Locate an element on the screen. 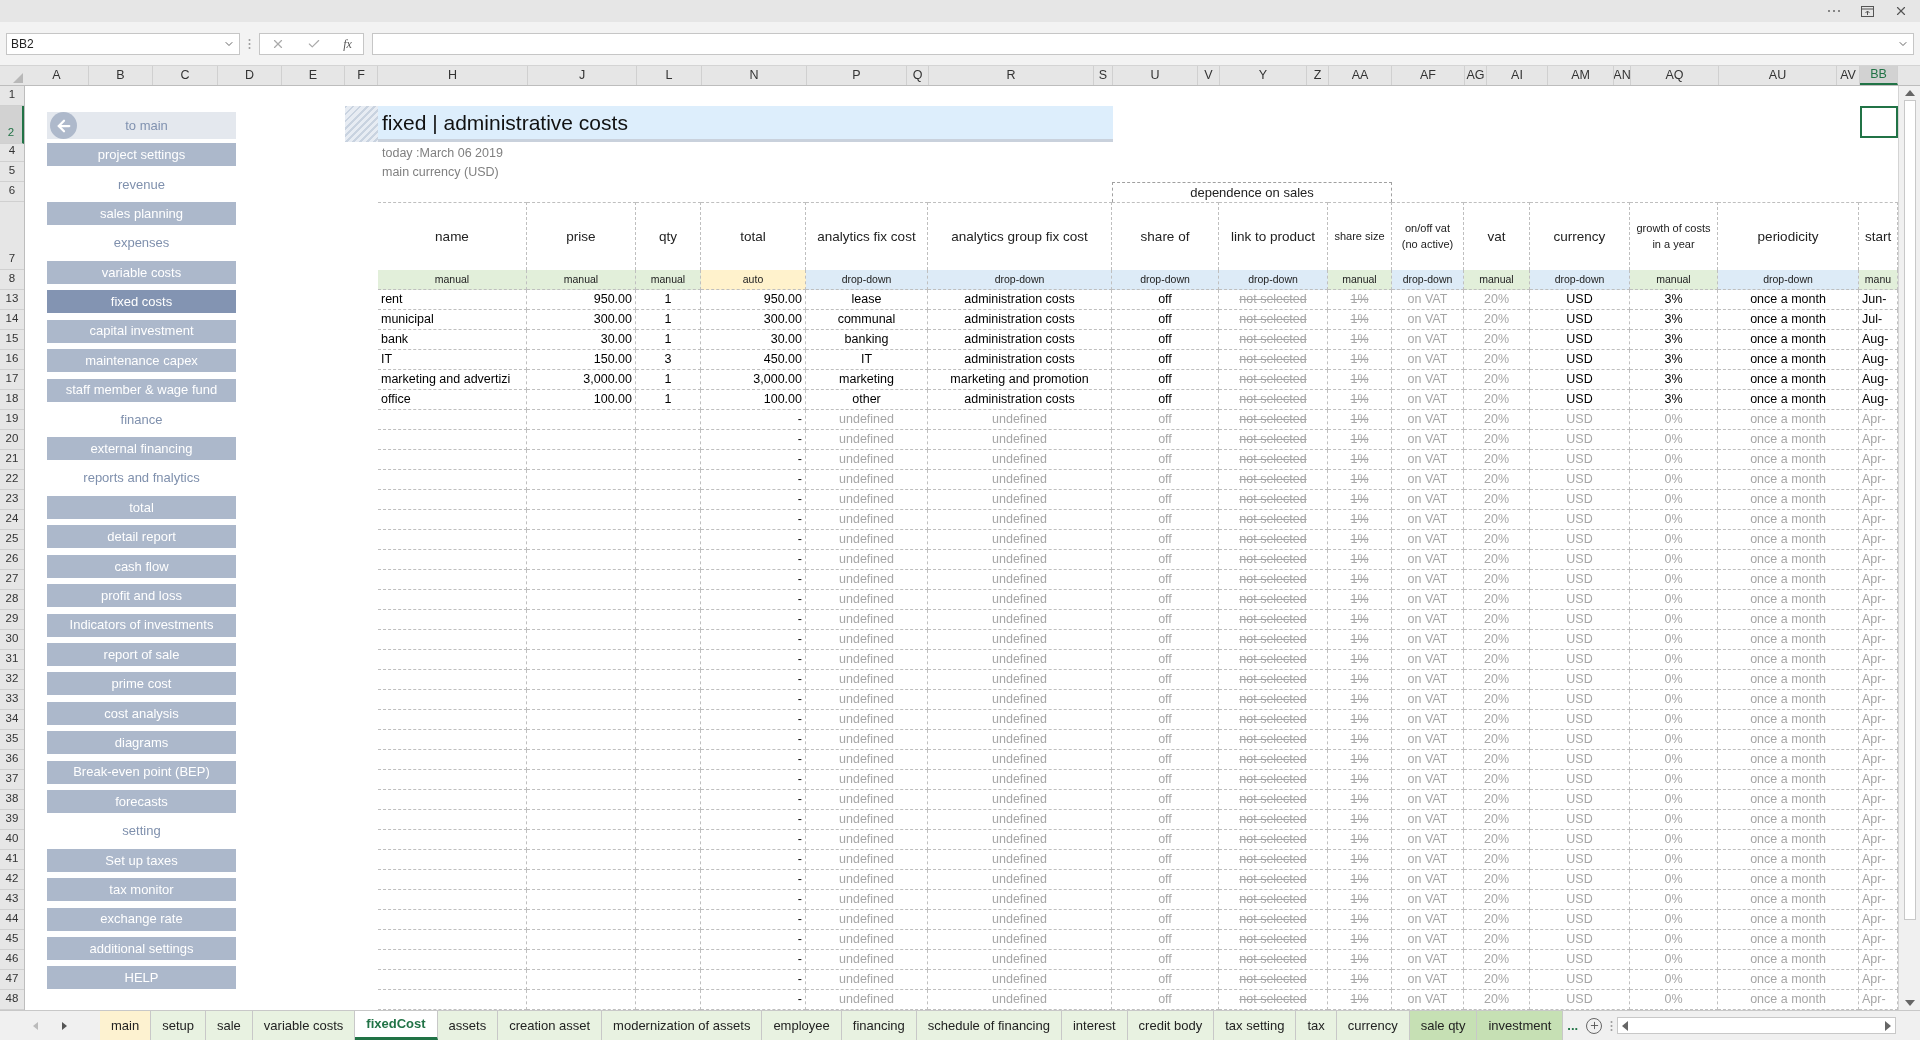 The width and height of the screenshot is (1920, 1040). column-header: F is located at coordinates (361, 75).